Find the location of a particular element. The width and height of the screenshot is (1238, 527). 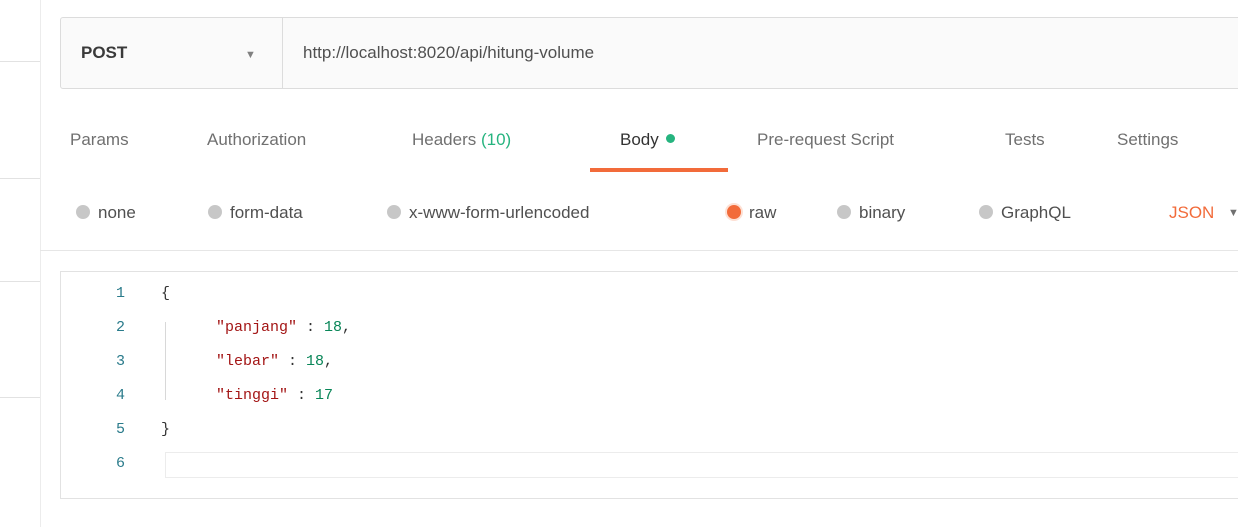

tab-settings: Settings is located at coordinates (1147, 140).